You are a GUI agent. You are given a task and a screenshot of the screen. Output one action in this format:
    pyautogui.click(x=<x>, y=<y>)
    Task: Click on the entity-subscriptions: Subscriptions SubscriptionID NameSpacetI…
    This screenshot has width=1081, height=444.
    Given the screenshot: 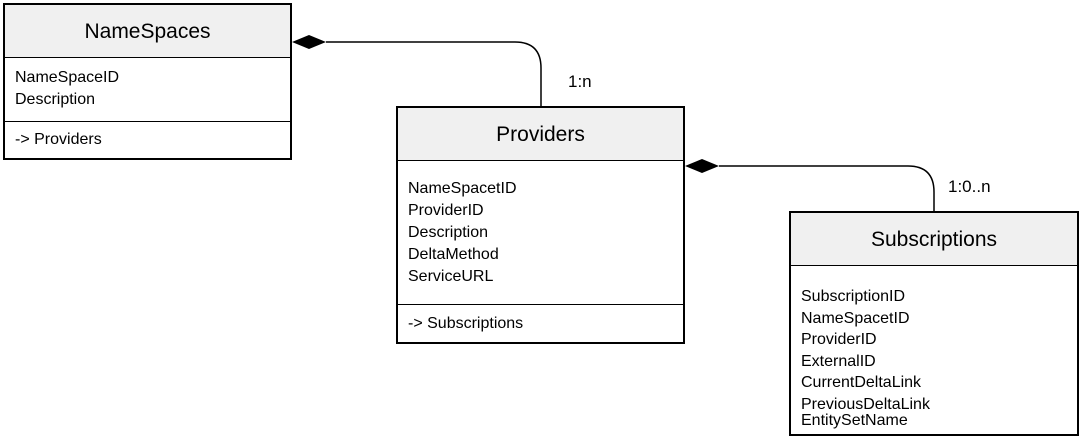 What is the action you would take?
    pyautogui.click(x=934, y=323)
    